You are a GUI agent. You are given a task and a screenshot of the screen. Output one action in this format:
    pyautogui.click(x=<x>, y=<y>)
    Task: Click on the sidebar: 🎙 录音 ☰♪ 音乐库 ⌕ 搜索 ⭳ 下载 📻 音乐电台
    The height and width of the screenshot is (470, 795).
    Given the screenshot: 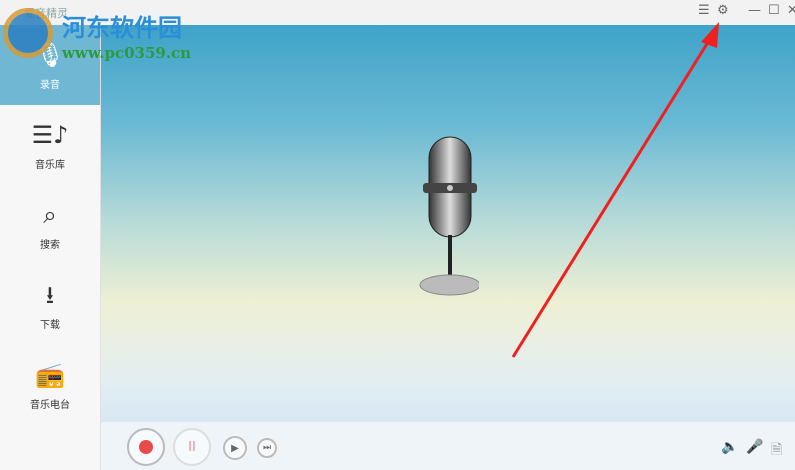 What is the action you would take?
    pyautogui.click(x=50, y=247)
    